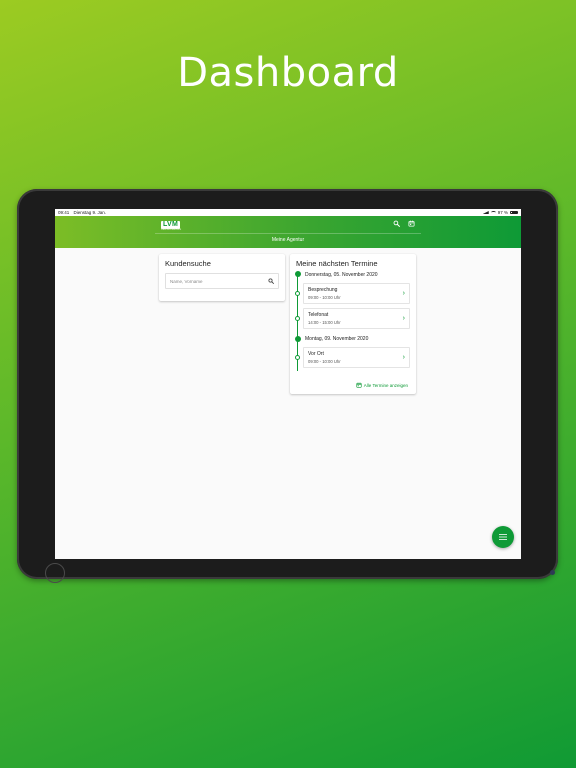  What do you see at coordinates (64, 212) in the screenshot?
I see `status-time: 09:41` at bounding box center [64, 212].